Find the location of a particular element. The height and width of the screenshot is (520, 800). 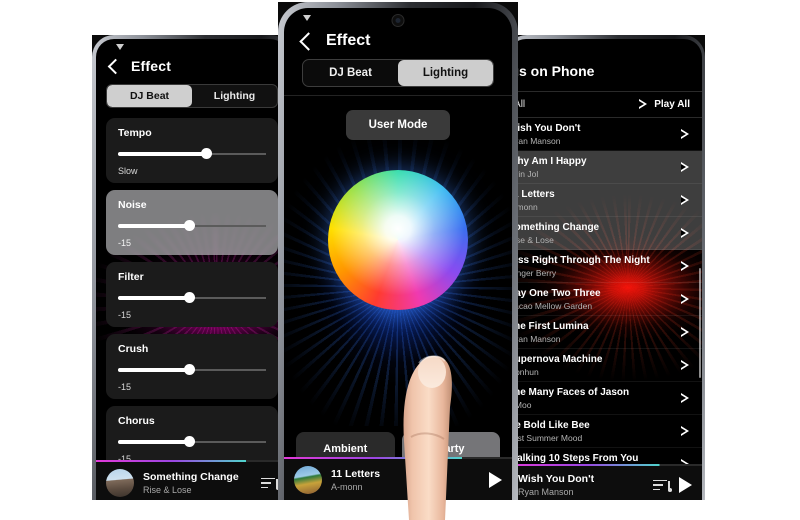

page-title: Songs on Phone is located at coordinates (551, 71).